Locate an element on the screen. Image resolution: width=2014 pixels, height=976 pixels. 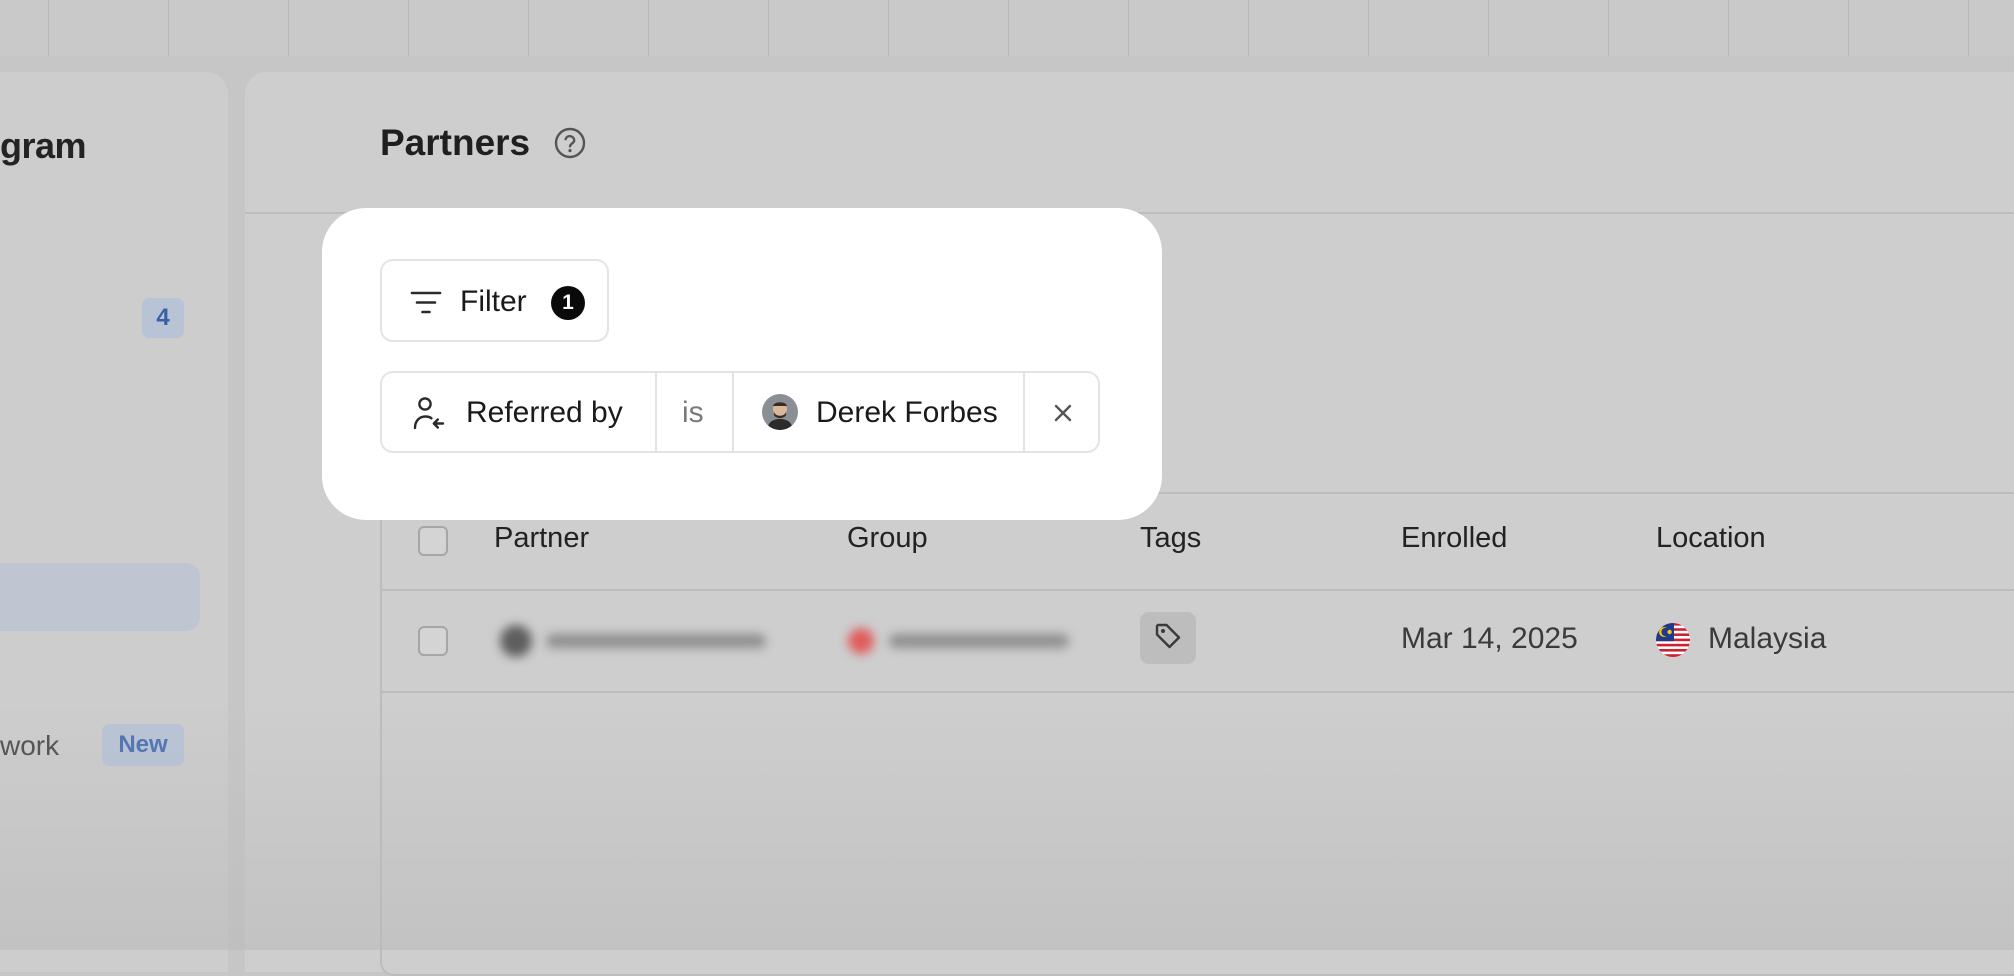
sidebar-item-network: work is located at coordinates (29, 746).